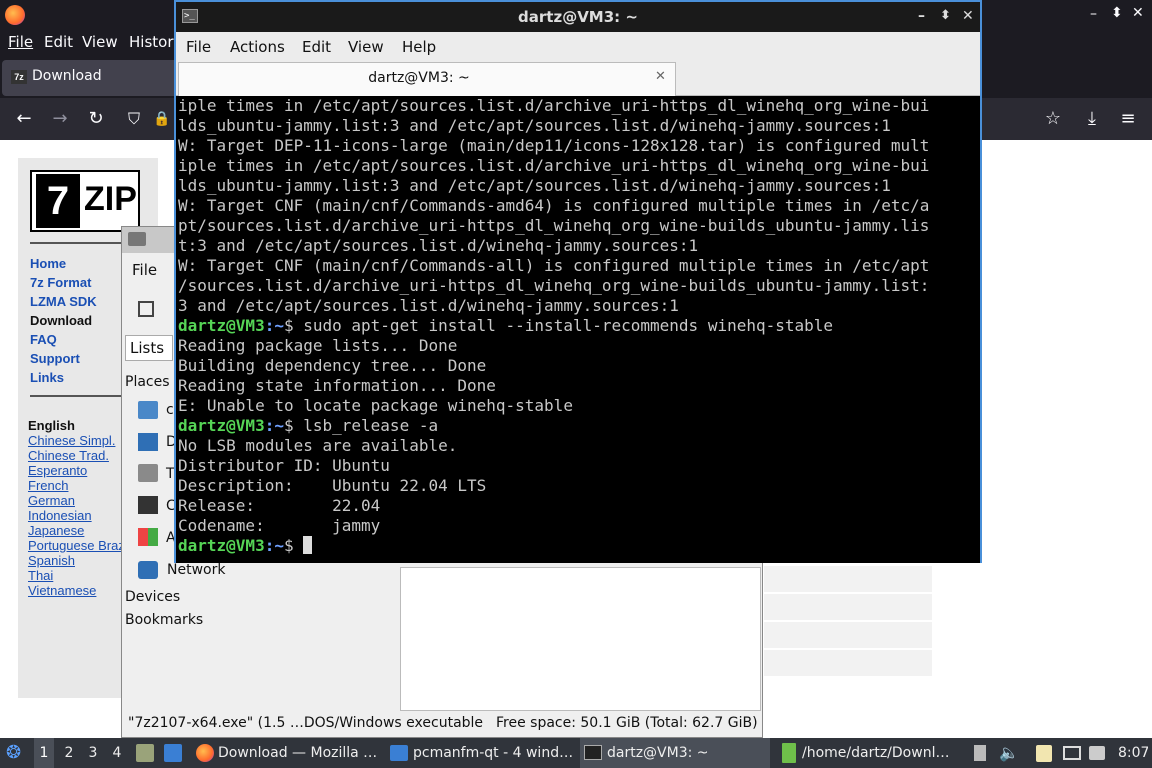 This screenshot has height=768, width=1152. I want to click on lang-link: Vietnamese, so click(62, 590).